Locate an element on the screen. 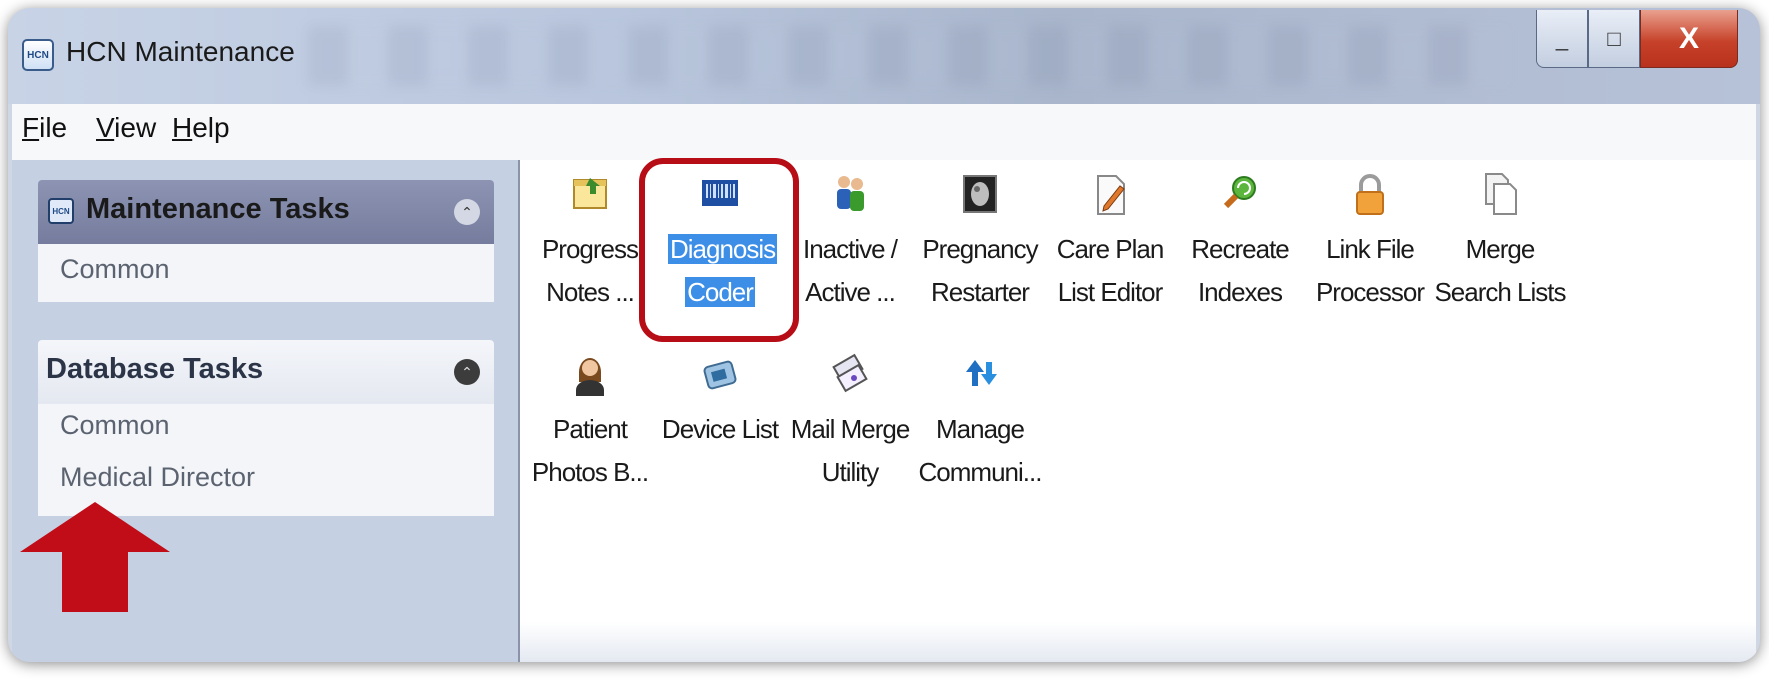  barcode-icon is located at coordinates (720, 194).